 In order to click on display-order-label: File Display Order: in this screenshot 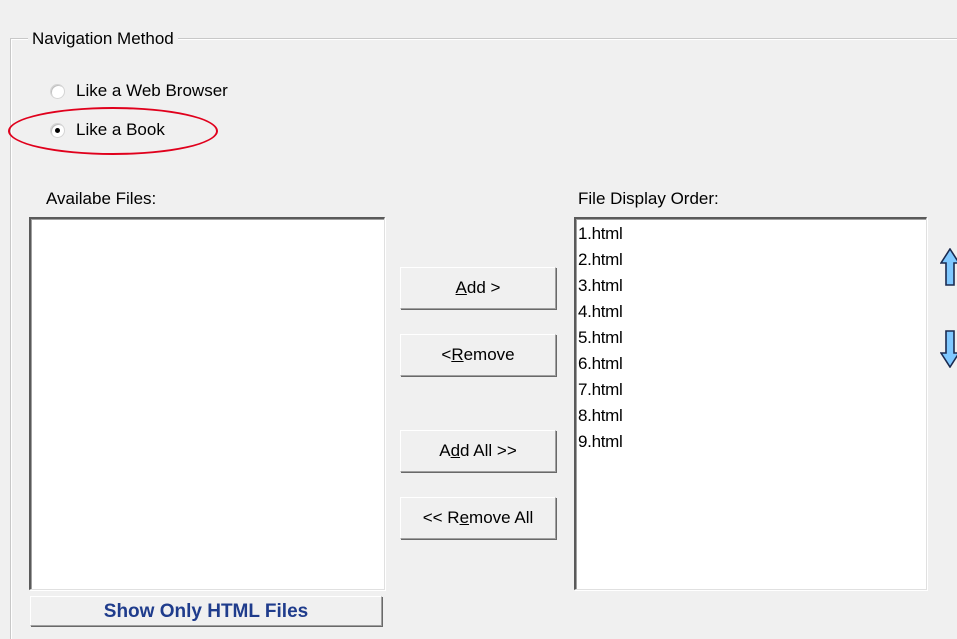, I will do `click(648, 198)`.